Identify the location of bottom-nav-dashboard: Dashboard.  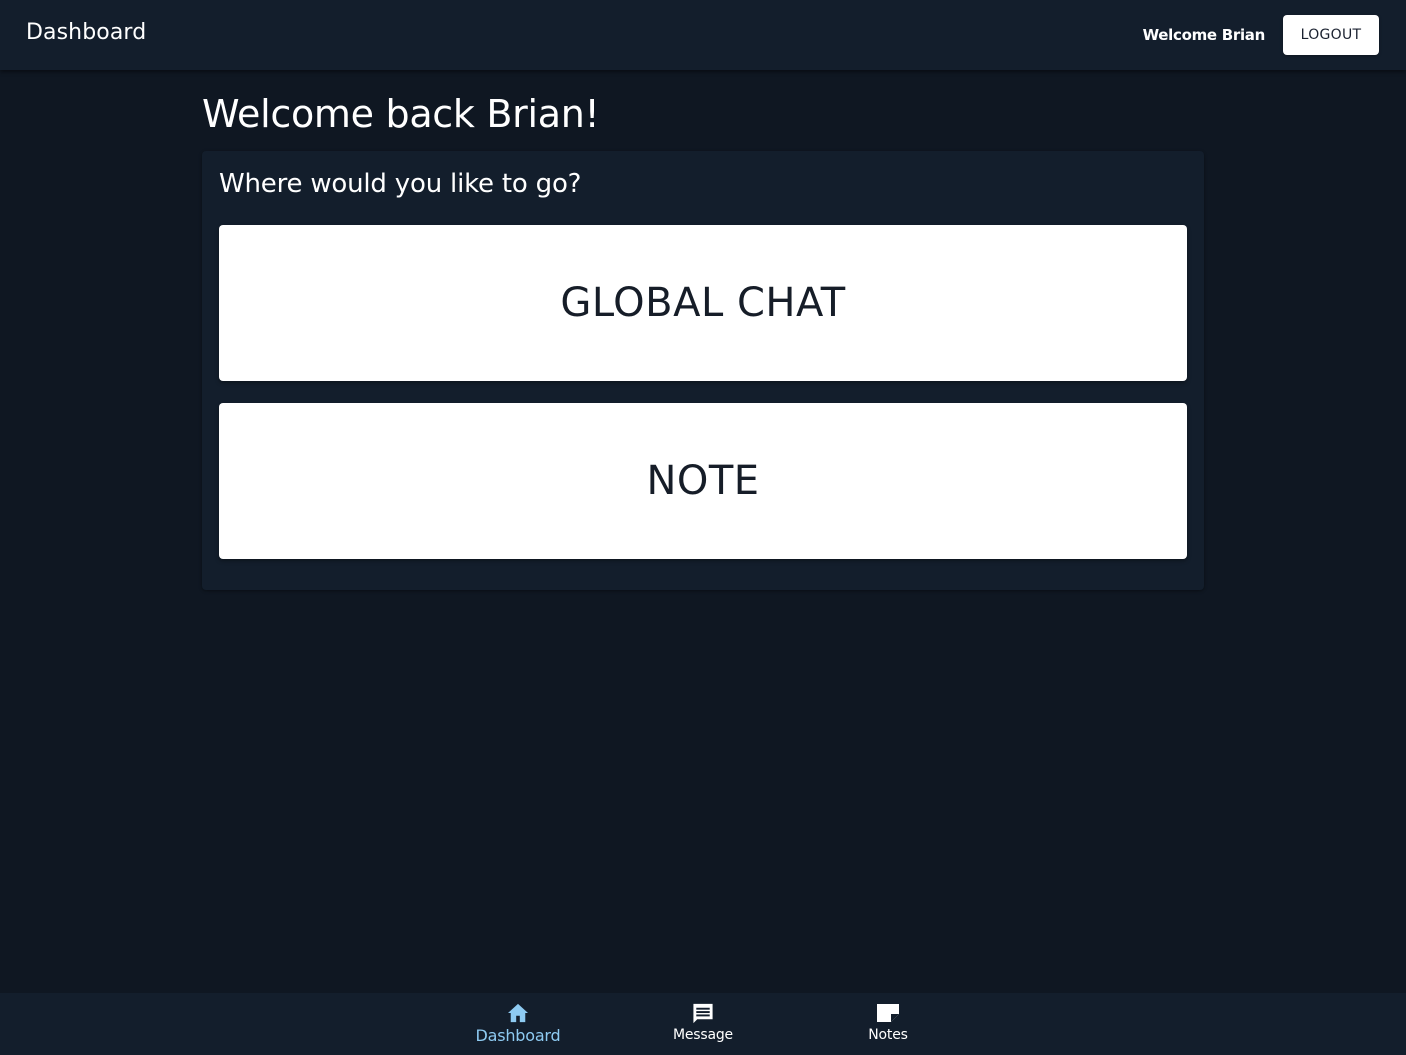
(518, 1024).